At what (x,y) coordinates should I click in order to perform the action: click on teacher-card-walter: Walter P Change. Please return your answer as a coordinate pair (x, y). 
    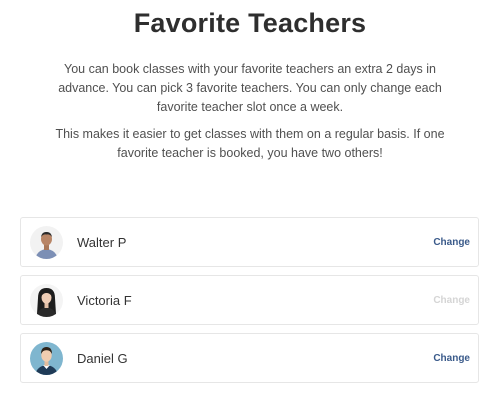
    Looking at the image, I should click on (249, 242).